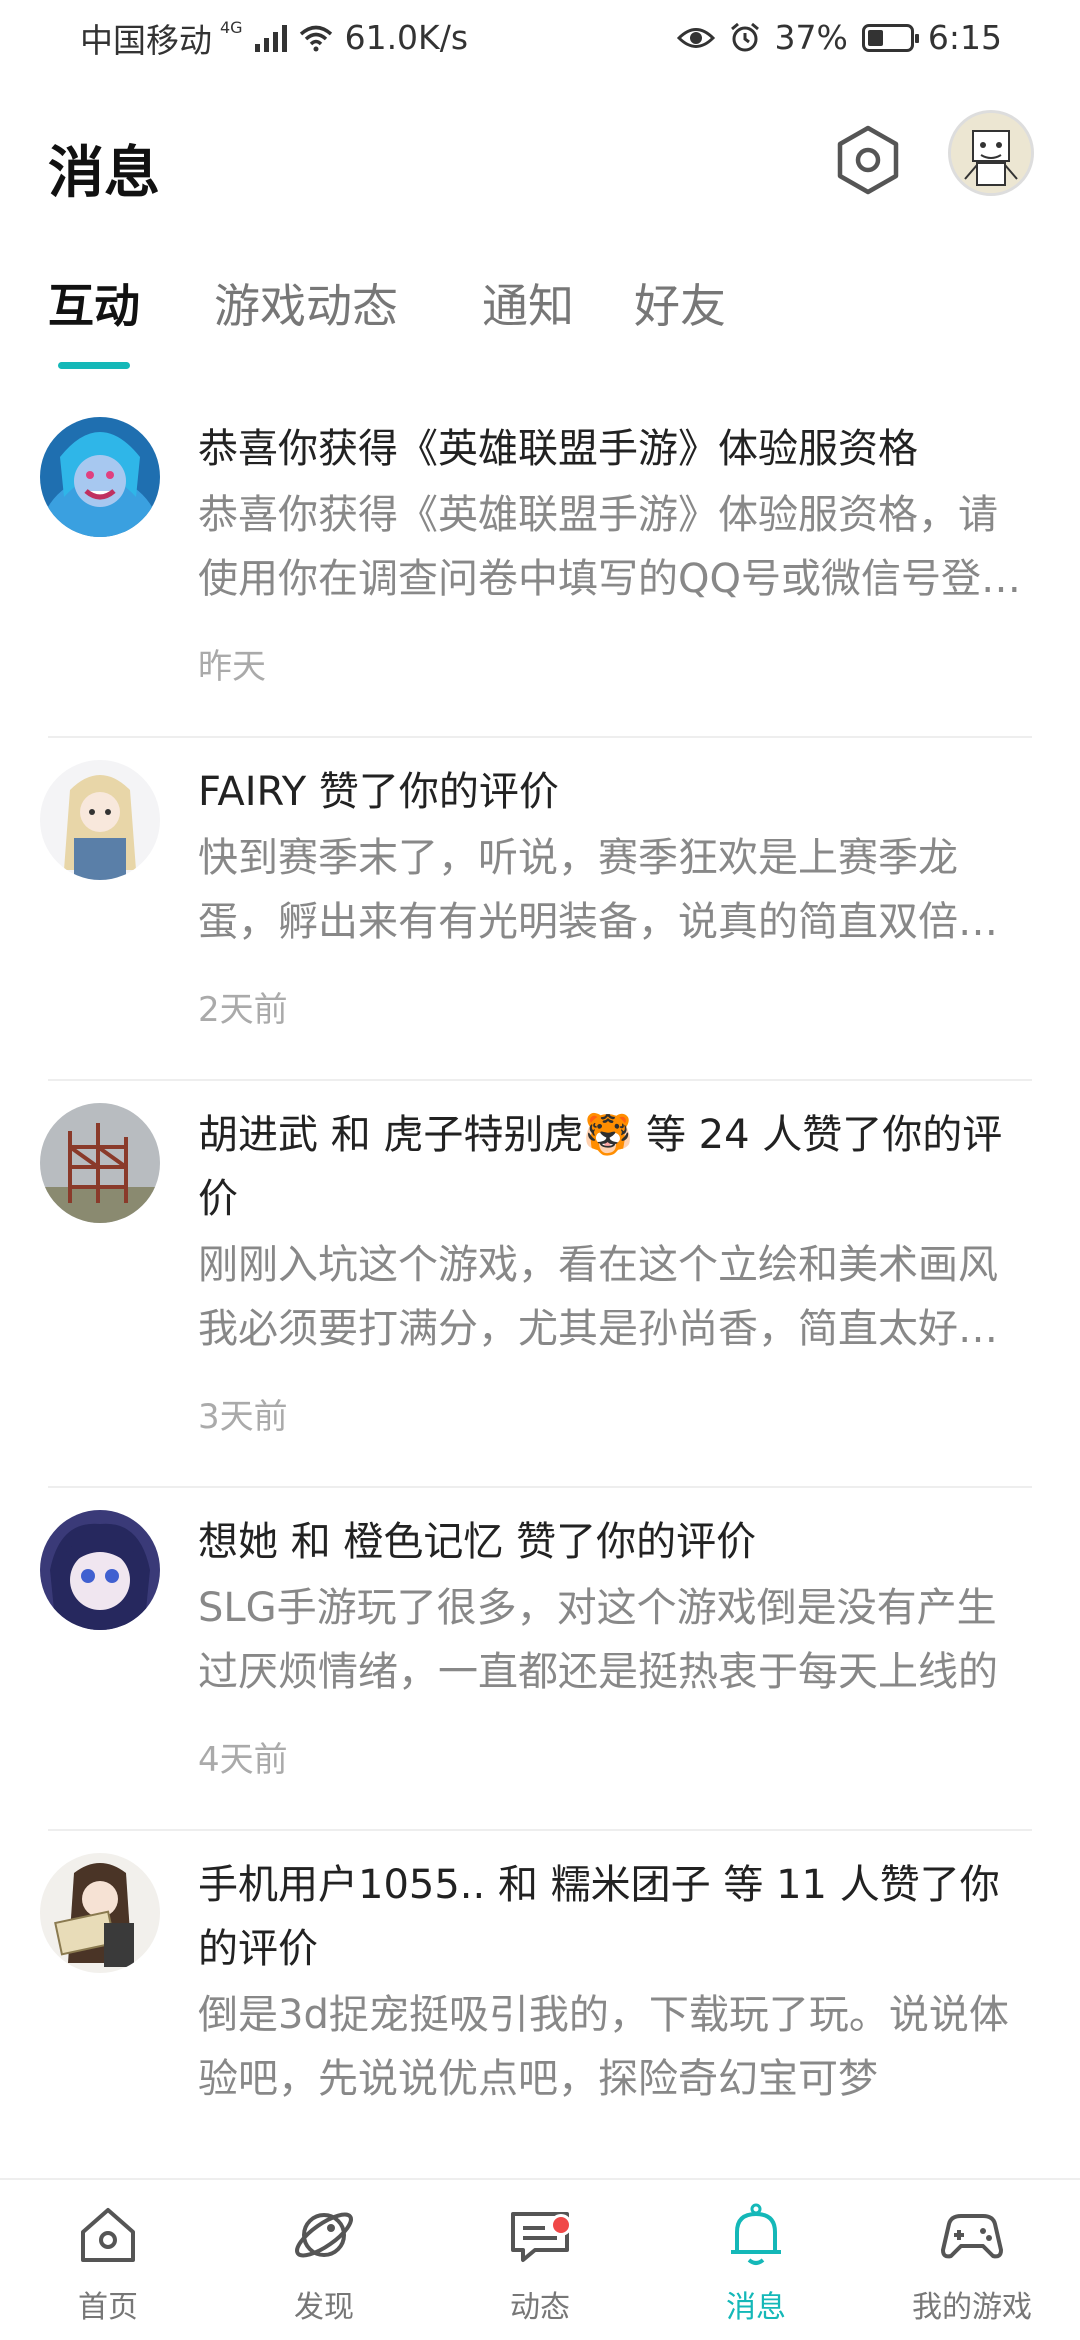  I want to click on network-type: 4G, so click(231, 27).